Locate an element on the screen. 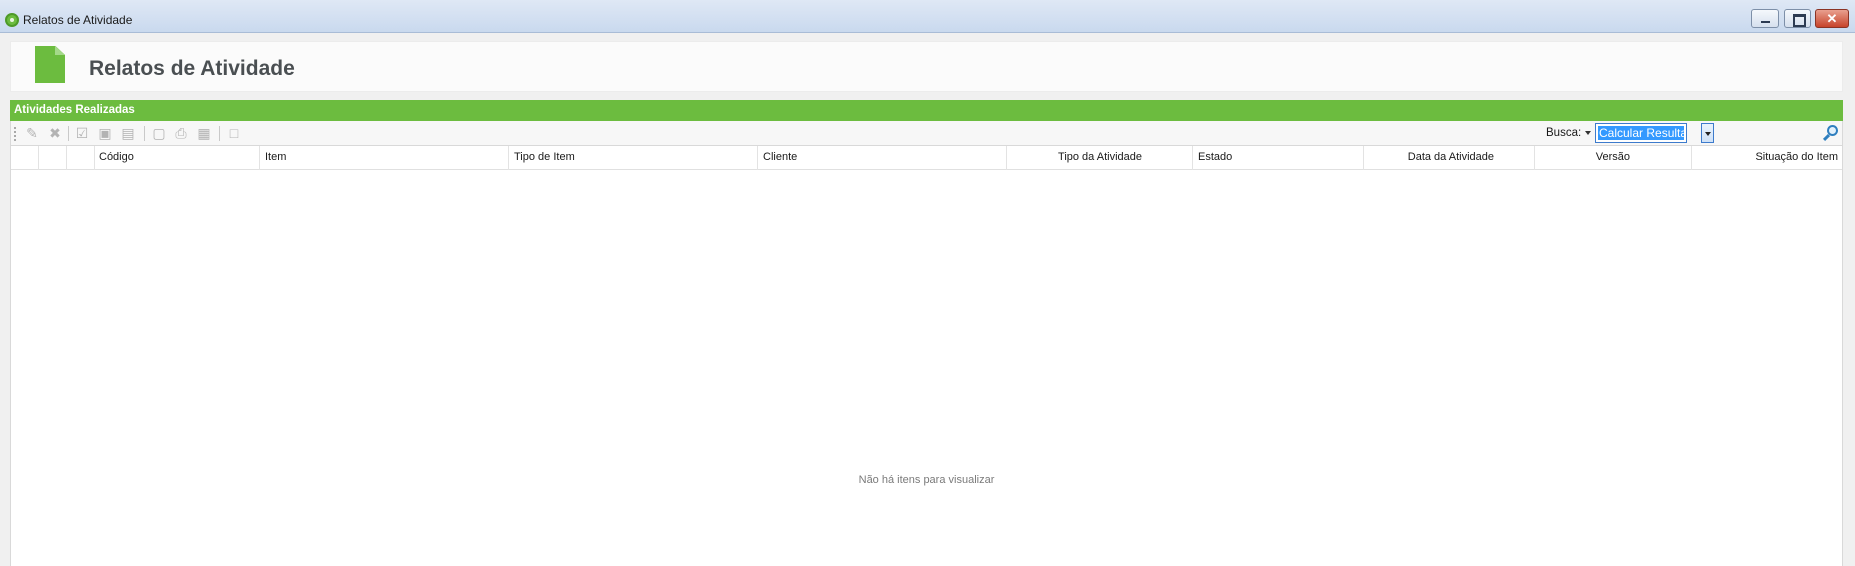 Image resolution: width=1855 pixels, height=566 pixels. minimize-button is located at coordinates (1765, 18).